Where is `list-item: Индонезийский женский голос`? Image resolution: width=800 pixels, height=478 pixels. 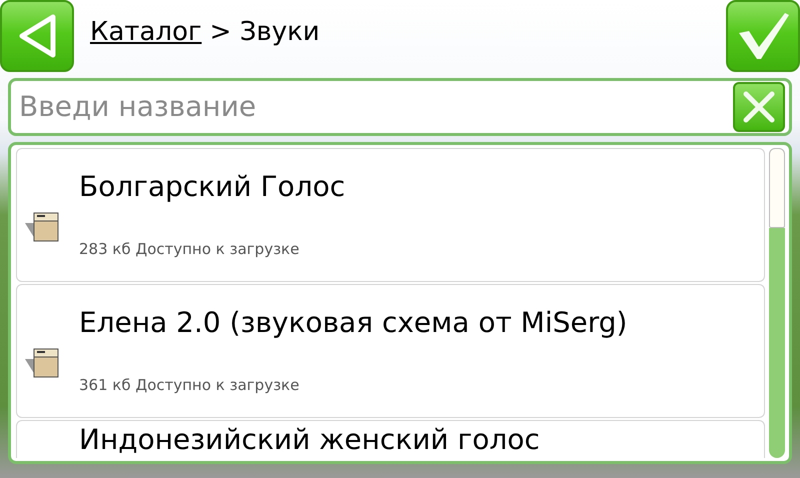
list-item: Индонезийский женский голос is located at coordinates (390, 439).